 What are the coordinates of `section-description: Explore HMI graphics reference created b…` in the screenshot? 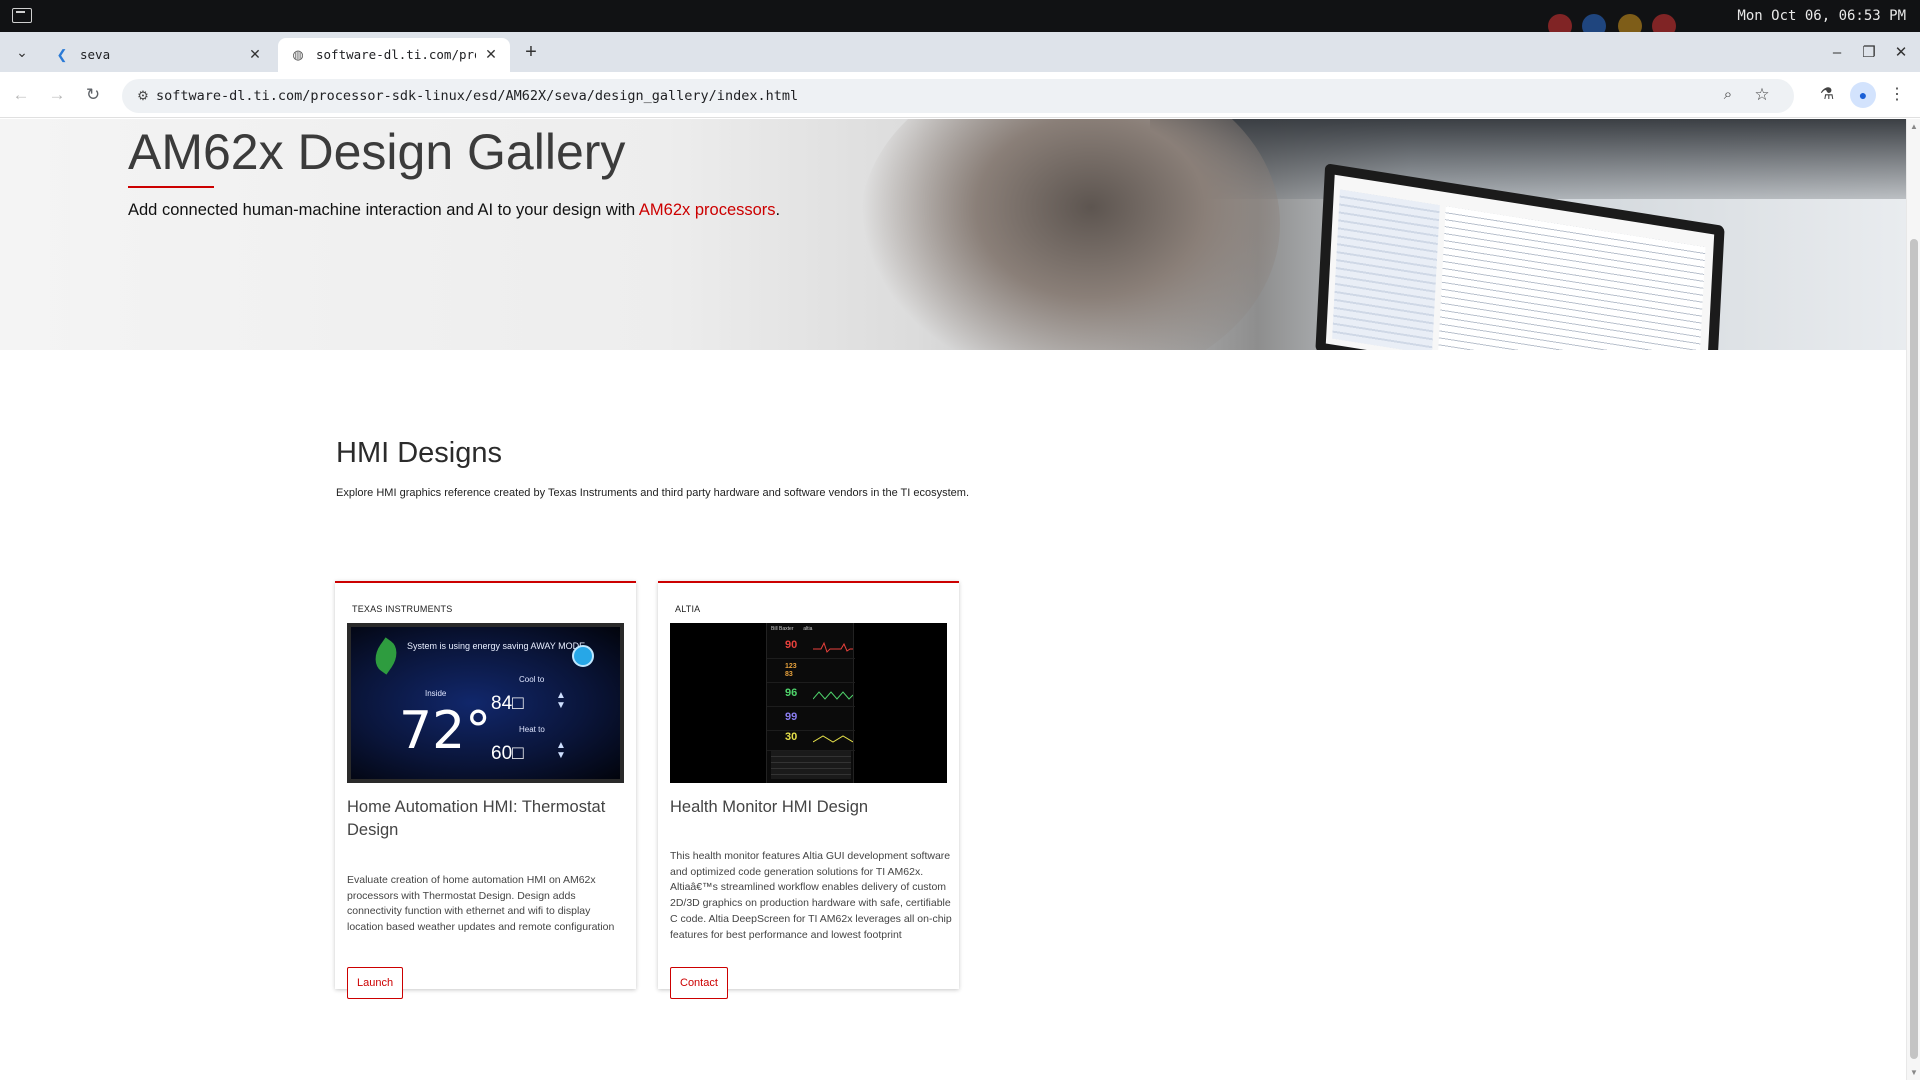 It's located at (653, 493).